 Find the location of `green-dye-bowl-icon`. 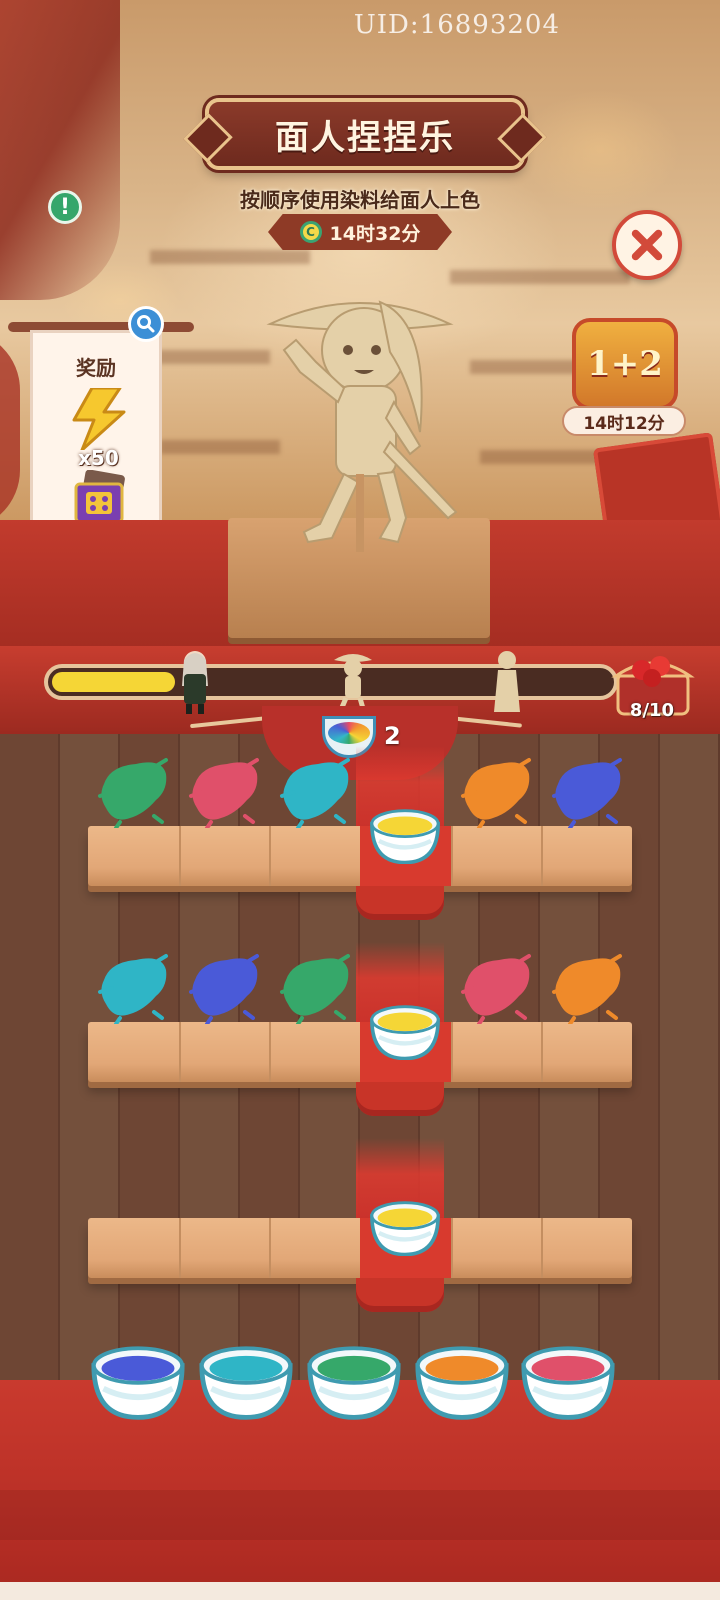

green-dye-bowl-icon is located at coordinates (354, 1383).